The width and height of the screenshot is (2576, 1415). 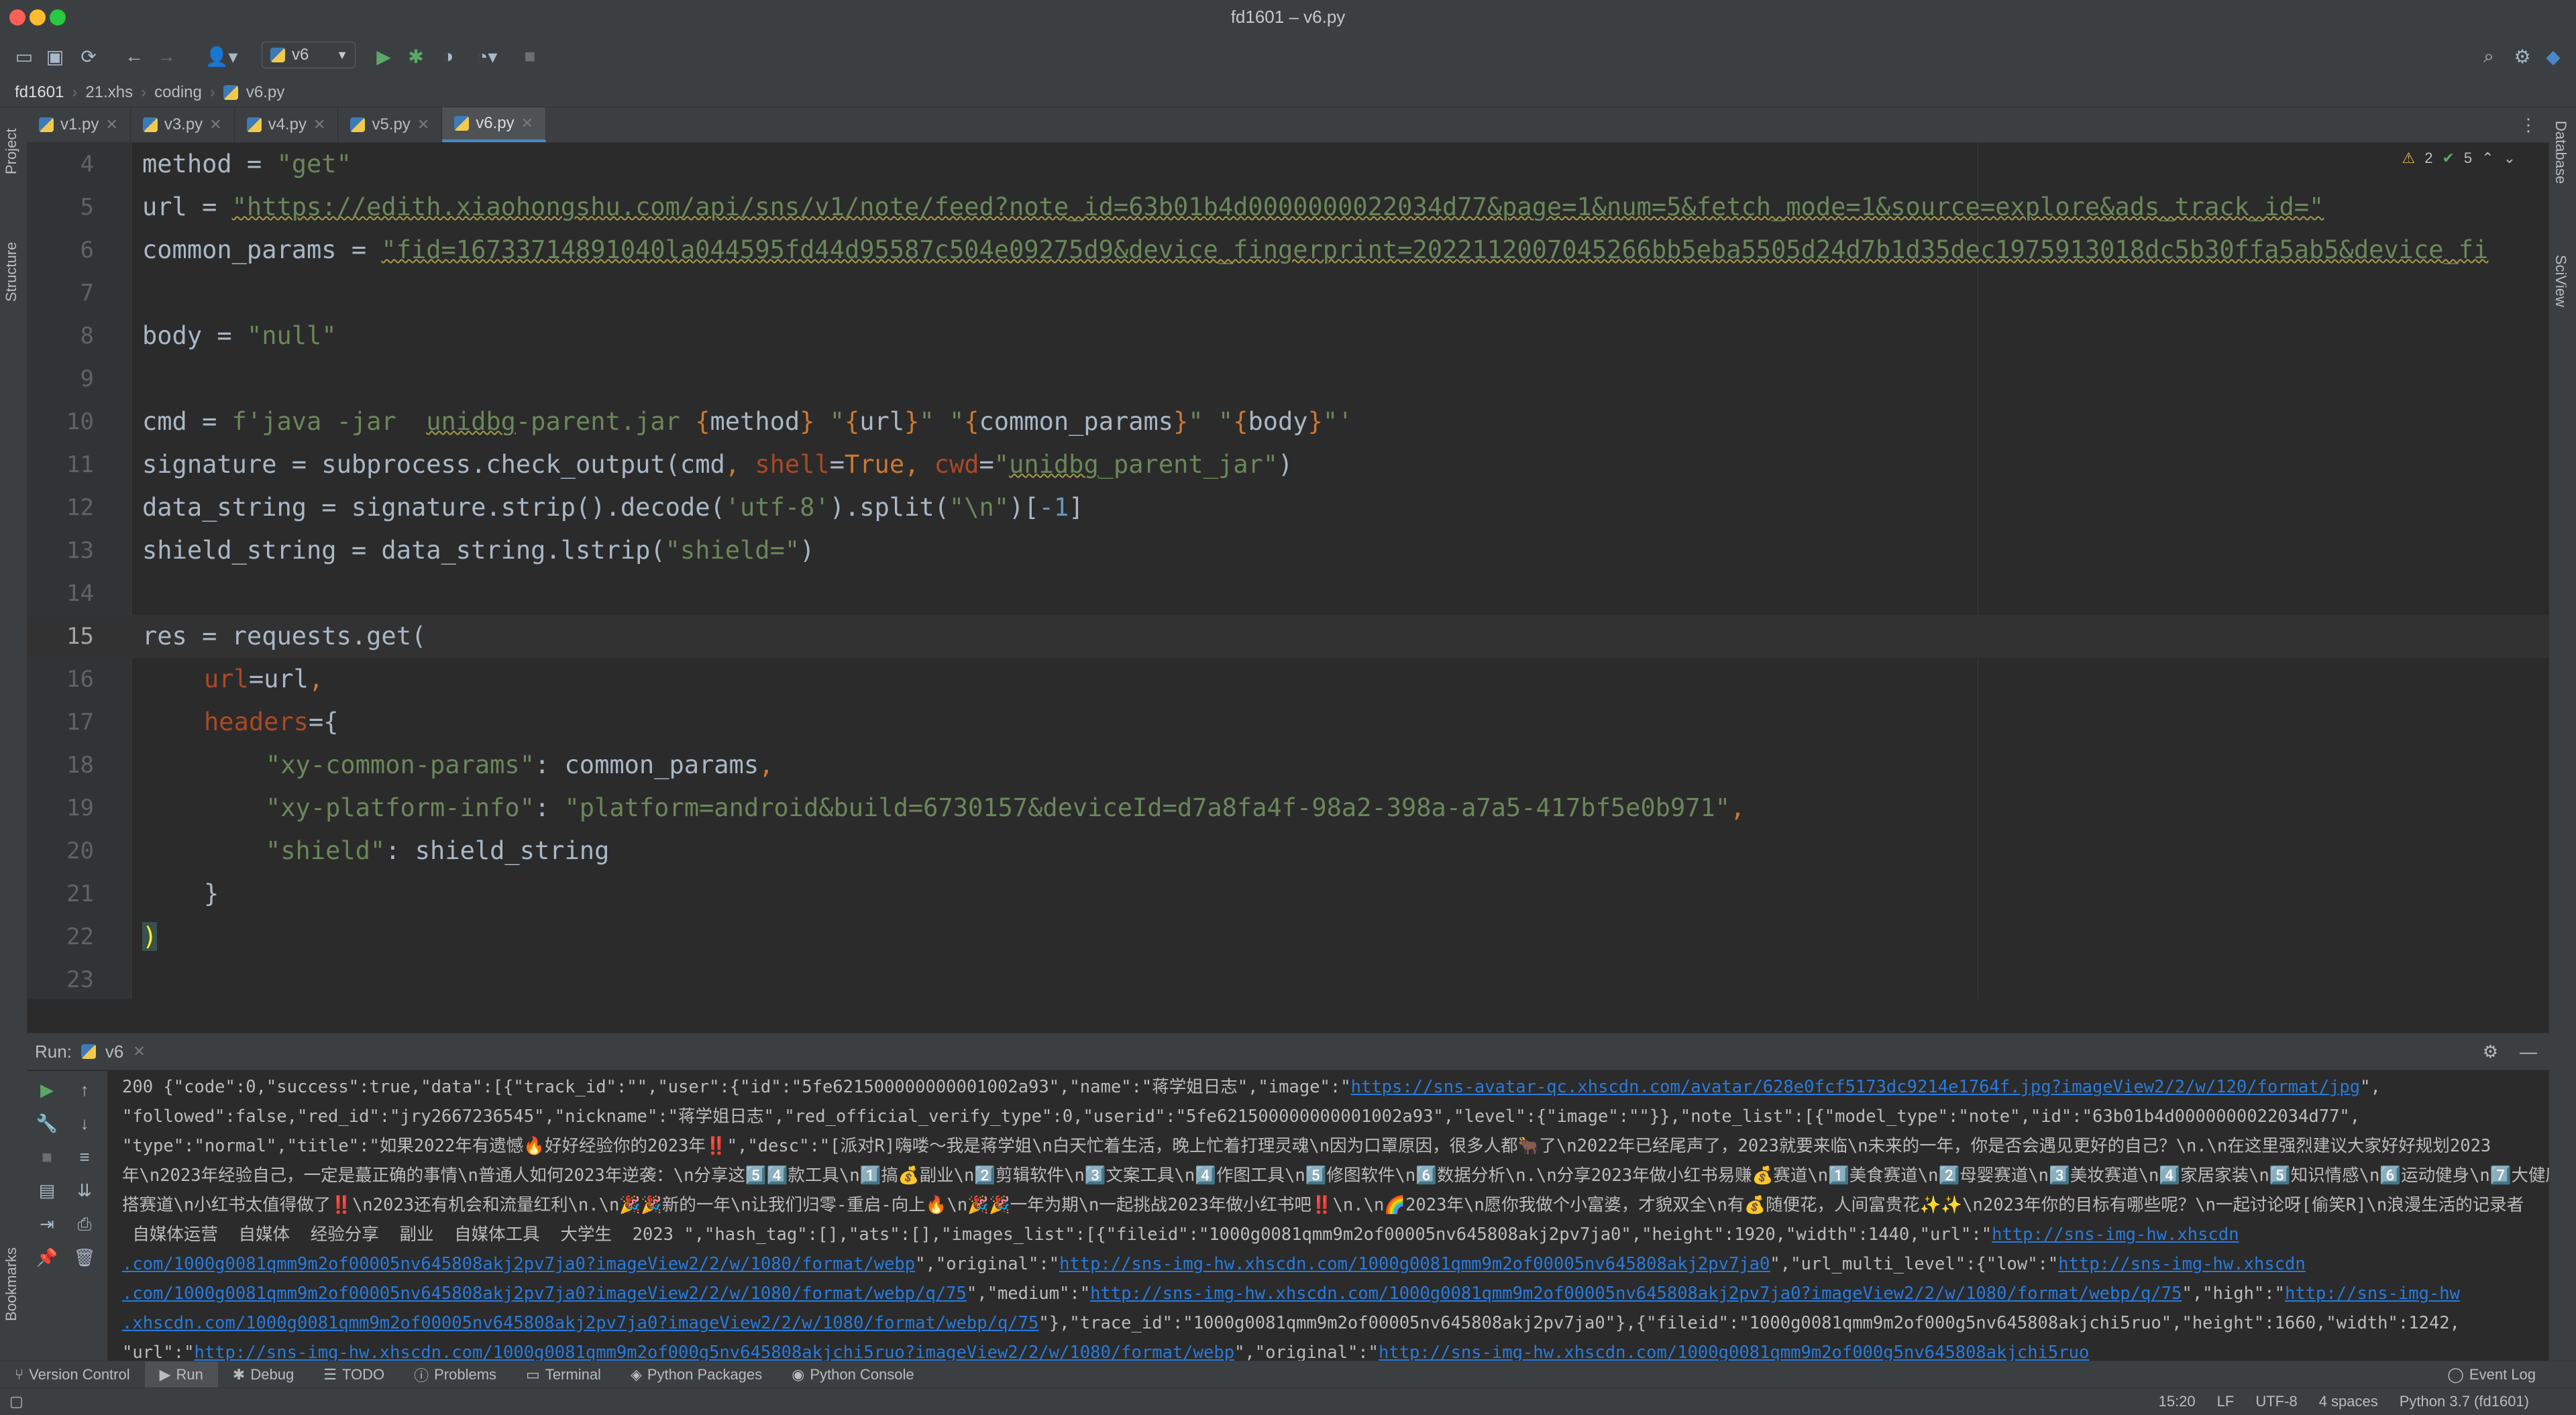 I want to click on sciview-tool-button: SciView, so click(x=2560, y=281).